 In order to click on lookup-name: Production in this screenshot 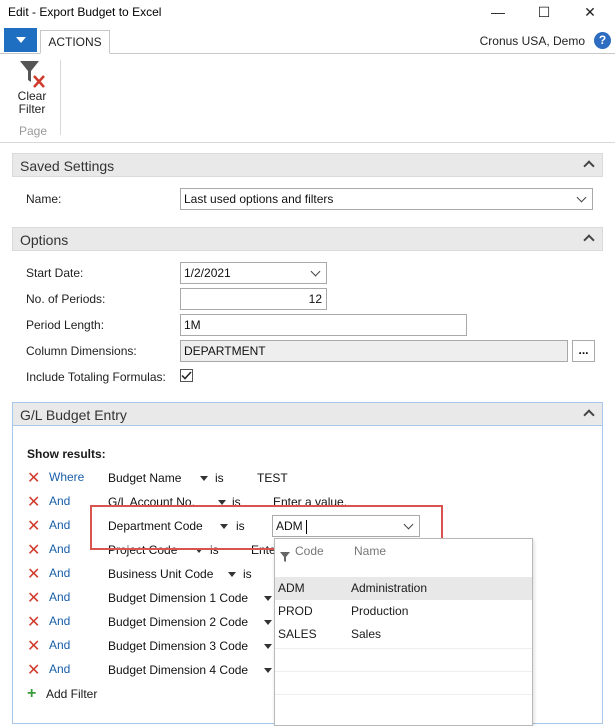, I will do `click(380, 611)`.